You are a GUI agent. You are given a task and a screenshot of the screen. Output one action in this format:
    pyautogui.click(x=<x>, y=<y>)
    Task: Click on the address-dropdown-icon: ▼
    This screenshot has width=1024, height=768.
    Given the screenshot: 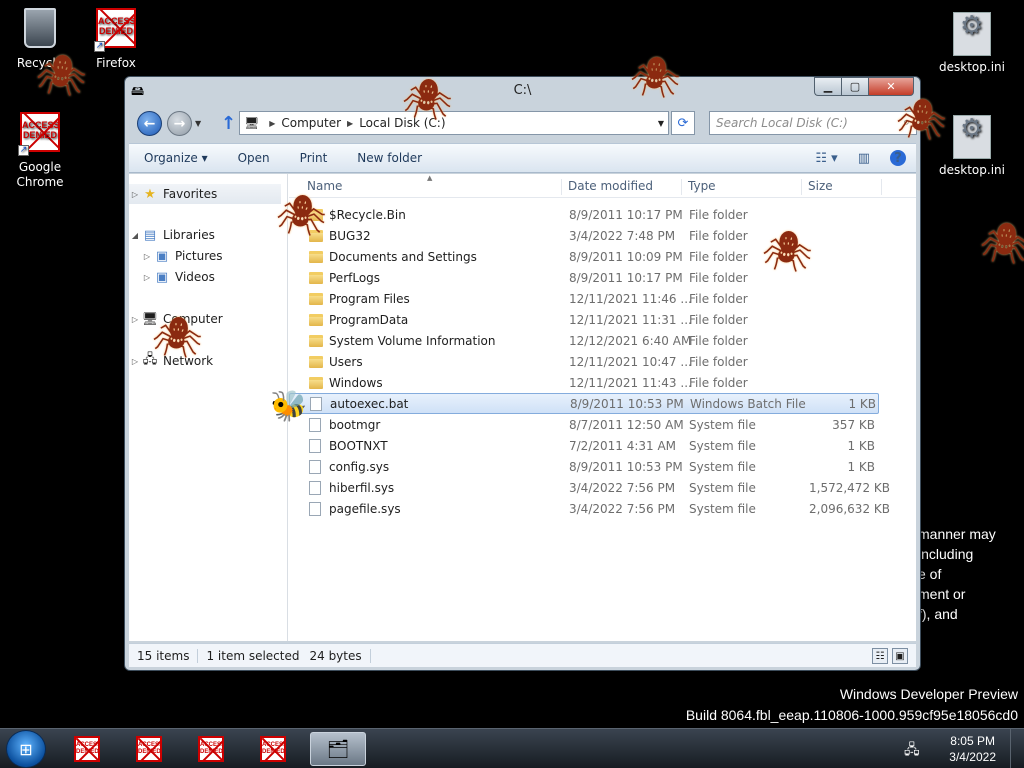 What is the action you would take?
    pyautogui.click(x=661, y=123)
    